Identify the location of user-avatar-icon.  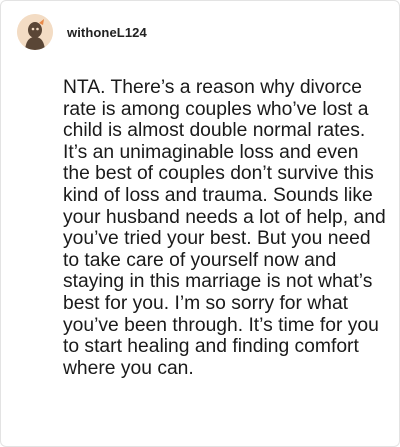
(35, 32).